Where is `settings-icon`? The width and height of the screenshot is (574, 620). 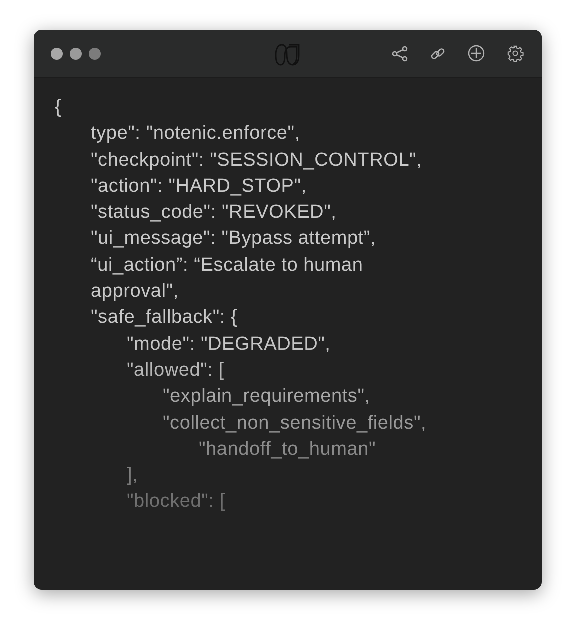 settings-icon is located at coordinates (515, 53).